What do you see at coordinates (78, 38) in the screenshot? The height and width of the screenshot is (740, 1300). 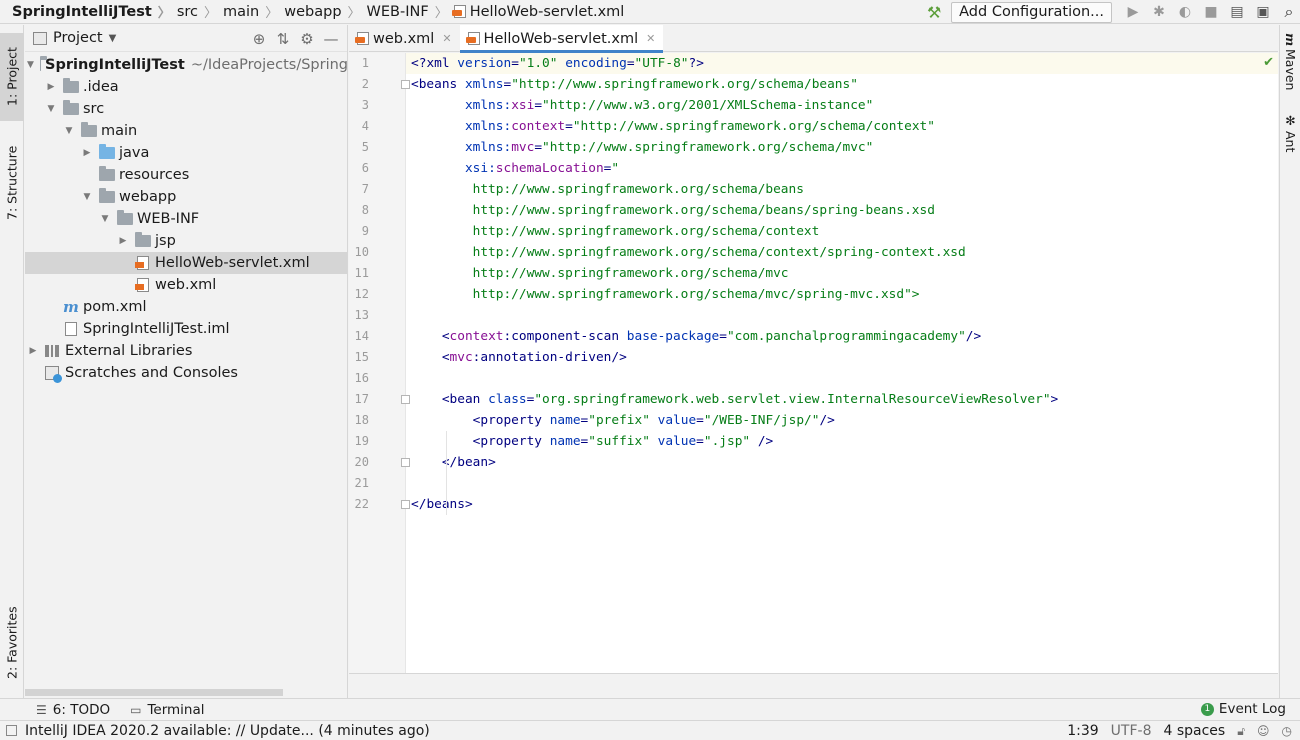 I see `project-view-selector: Project` at bounding box center [78, 38].